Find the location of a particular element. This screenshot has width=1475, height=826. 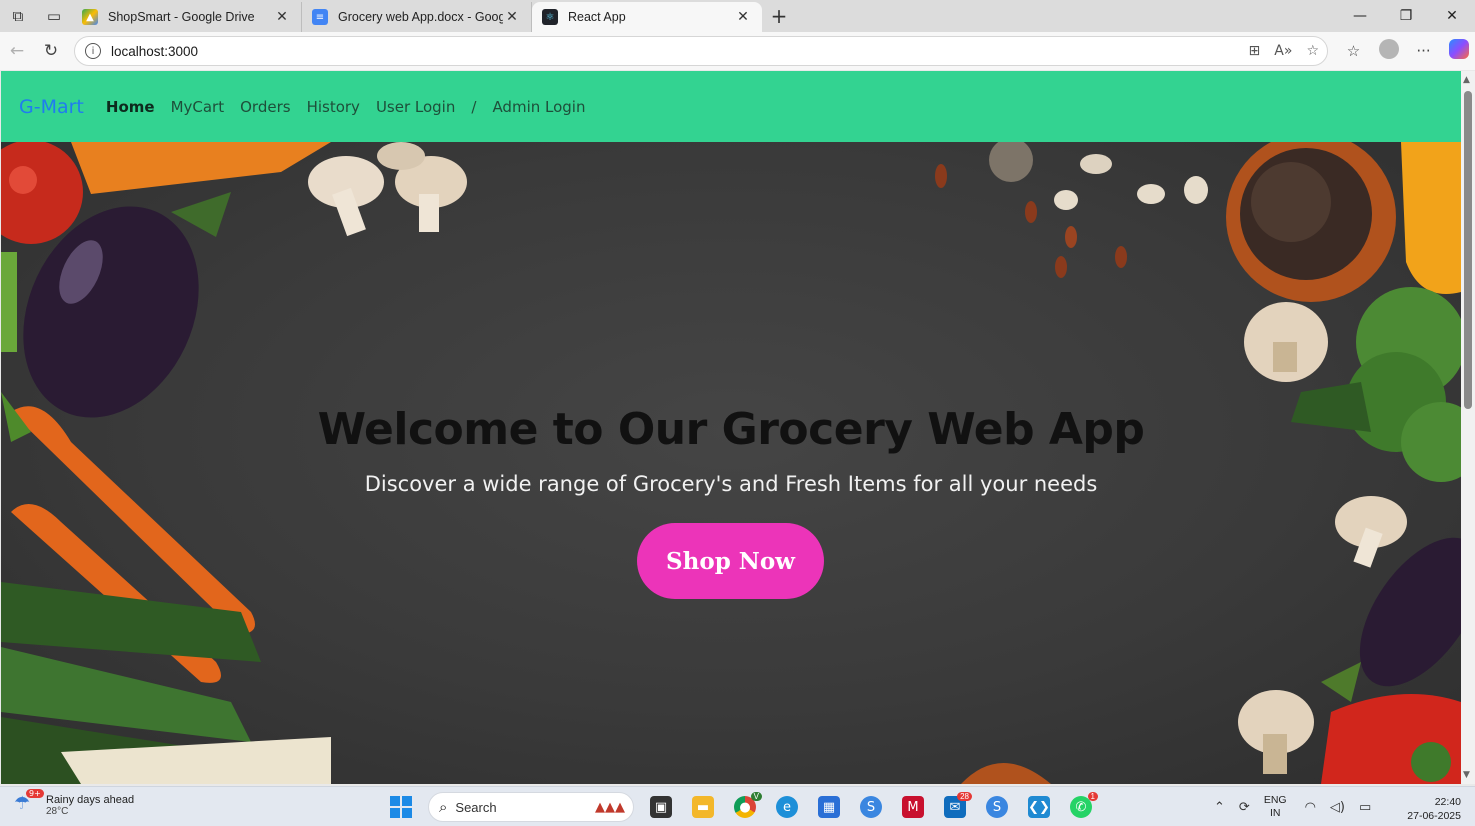

react-icon: ⚛ is located at coordinates (550, 17).